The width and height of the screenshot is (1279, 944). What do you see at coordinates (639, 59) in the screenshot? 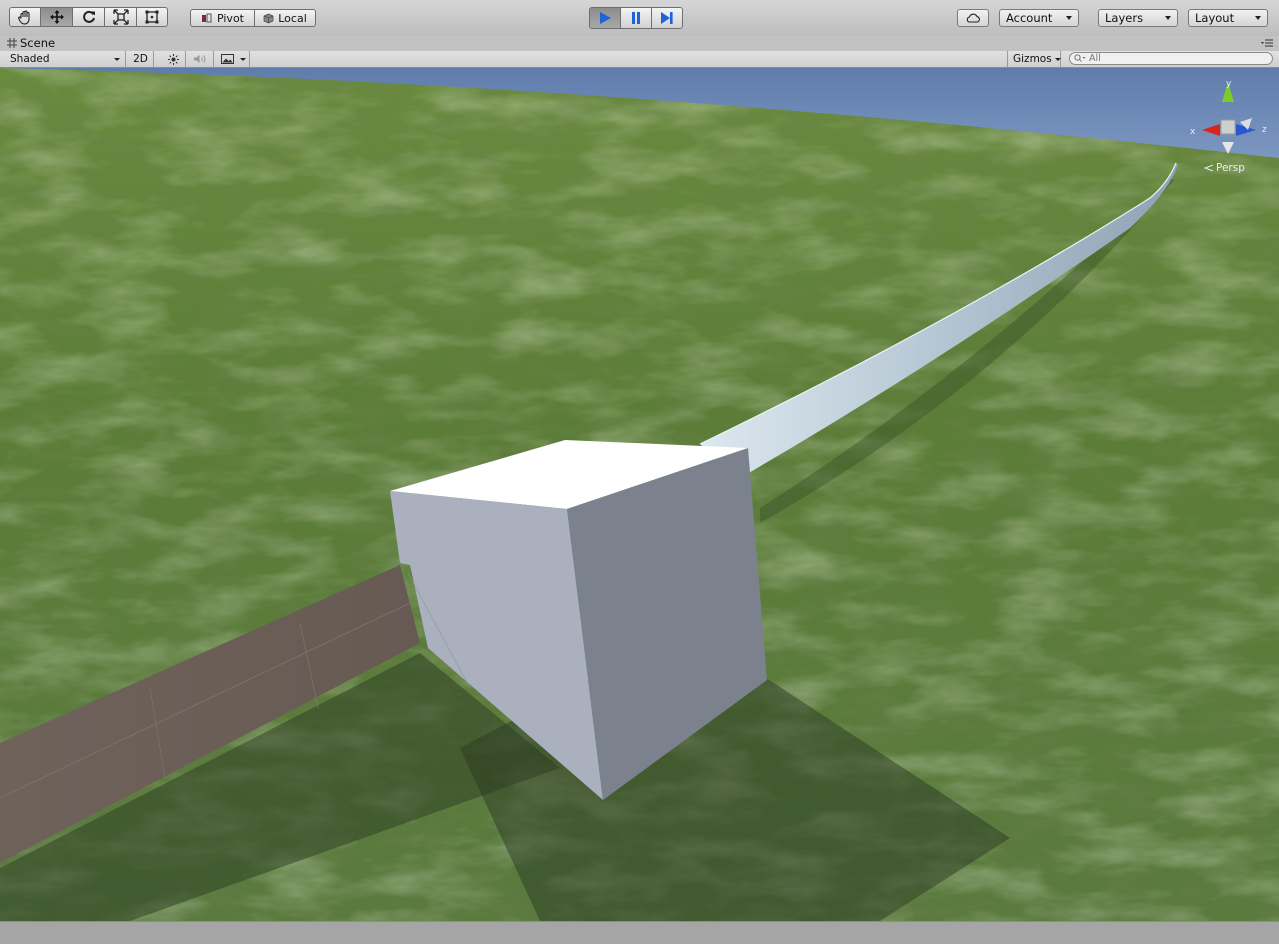
I see `scene-toolbar: Shaded 2D Gizmos` at bounding box center [639, 59].